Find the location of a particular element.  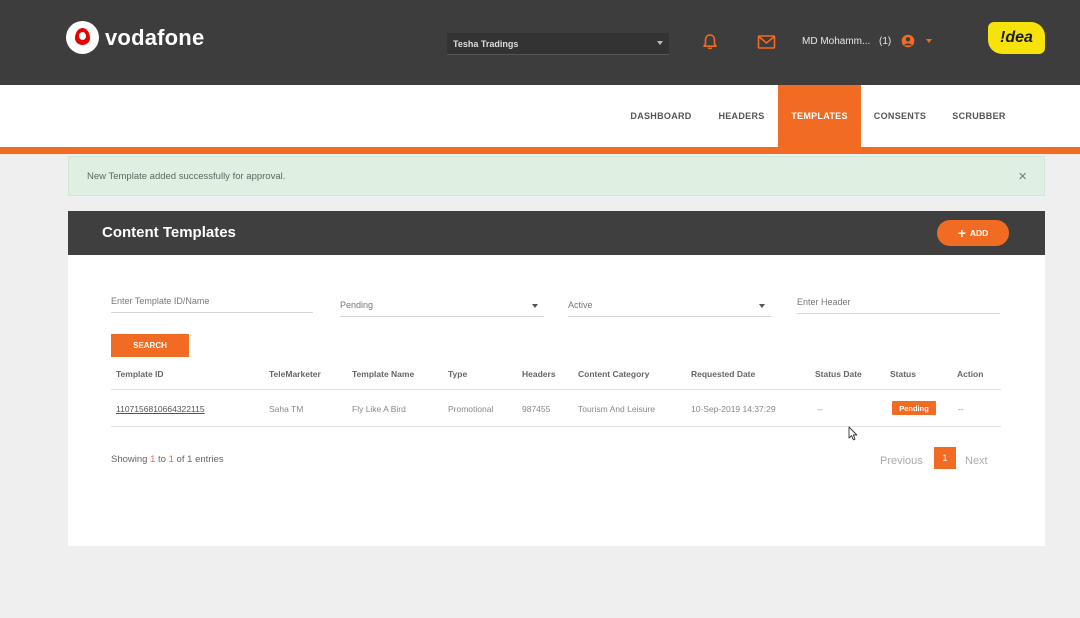

row-headers: 987455 is located at coordinates (536, 409).